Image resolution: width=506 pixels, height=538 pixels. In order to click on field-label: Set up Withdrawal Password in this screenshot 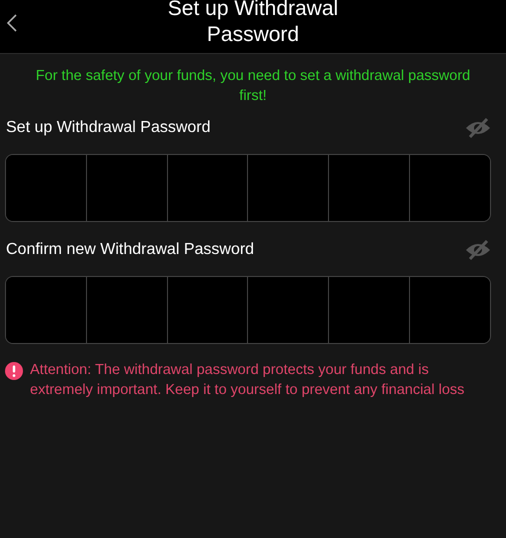, I will do `click(108, 128)`.